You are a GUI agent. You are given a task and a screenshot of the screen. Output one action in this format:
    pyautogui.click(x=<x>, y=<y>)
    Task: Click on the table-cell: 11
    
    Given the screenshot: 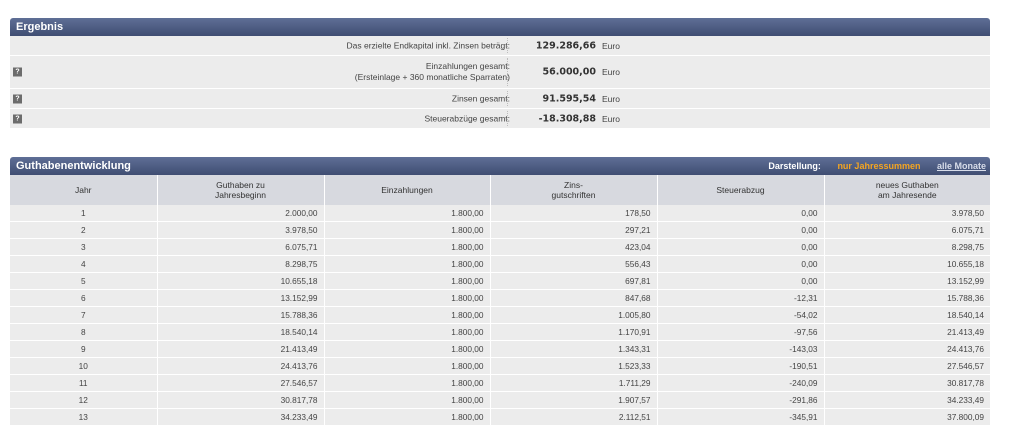 What is the action you would take?
    pyautogui.click(x=84, y=383)
    